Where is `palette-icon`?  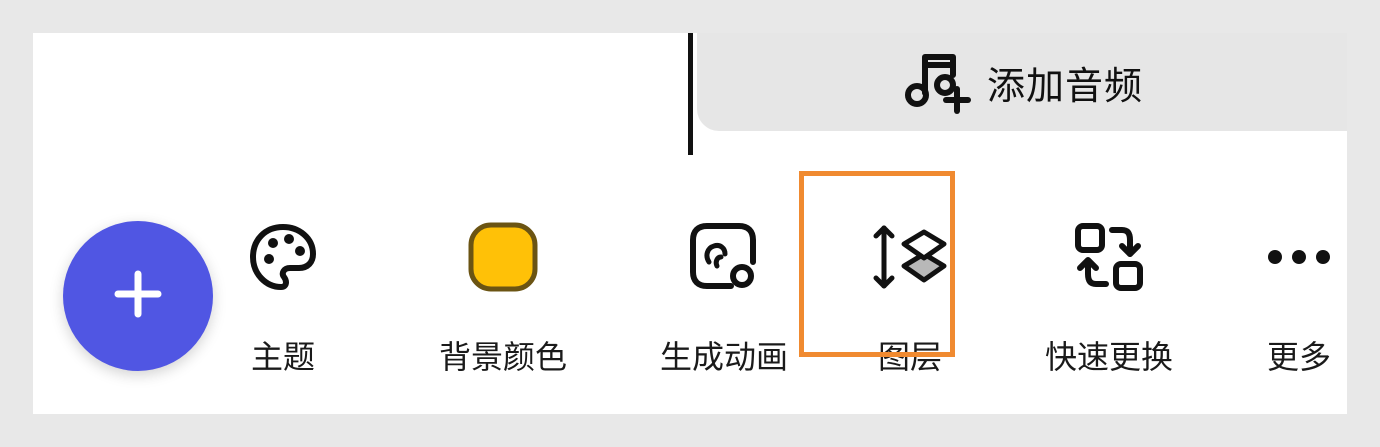
palette-icon is located at coordinates (283, 257).